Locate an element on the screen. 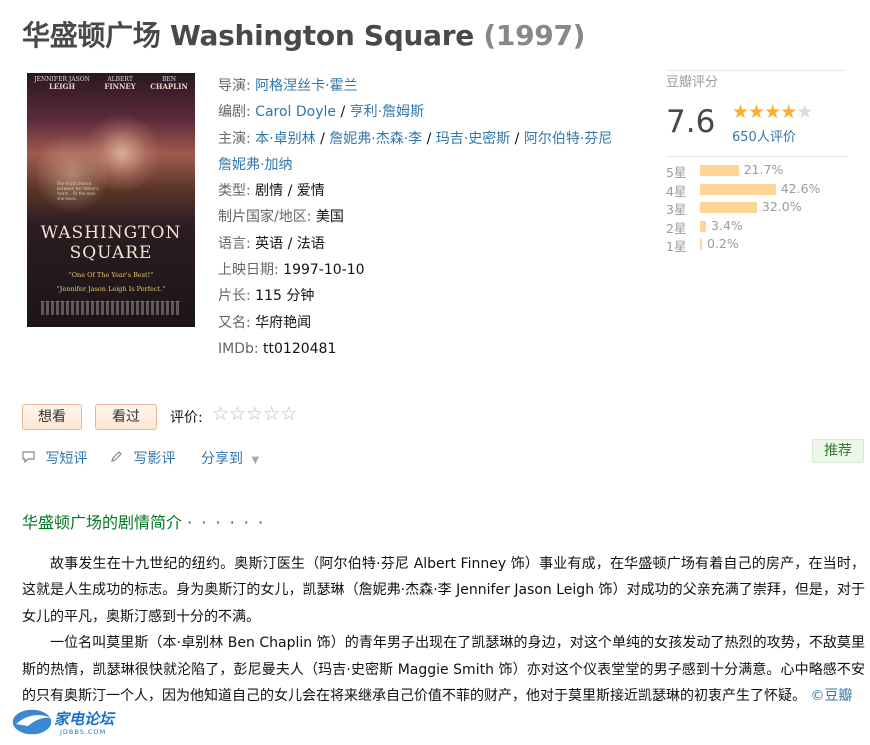 This screenshot has height=745, width=870. info-aka: 又名: 华府艳闻 is located at coordinates (265, 322).